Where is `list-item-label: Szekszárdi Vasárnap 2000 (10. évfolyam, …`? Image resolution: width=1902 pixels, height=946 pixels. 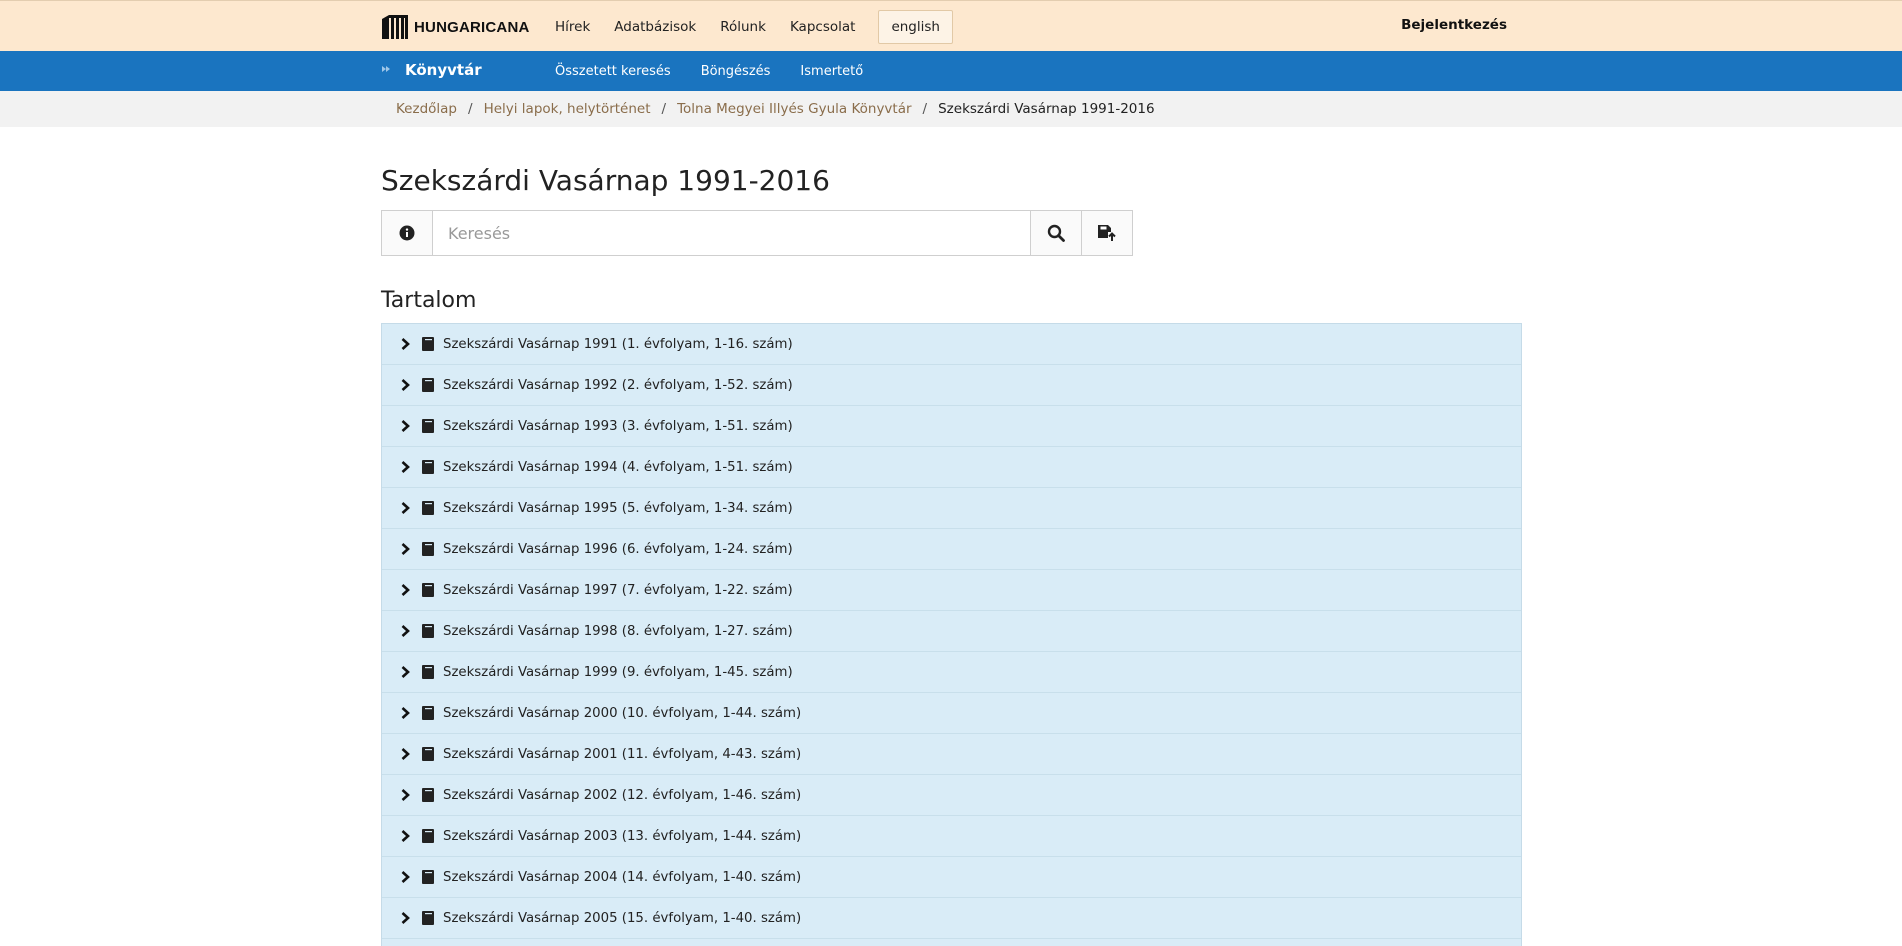
list-item-label: Szekszárdi Vasárnap 2000 (10. évfolyam, … is located at coordinates (622, 713).